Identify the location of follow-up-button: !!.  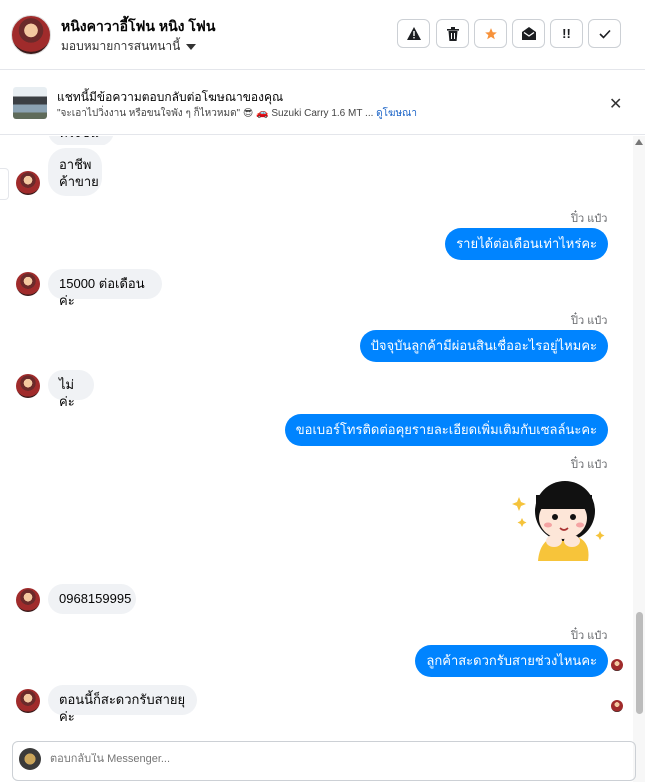
(566, 33).